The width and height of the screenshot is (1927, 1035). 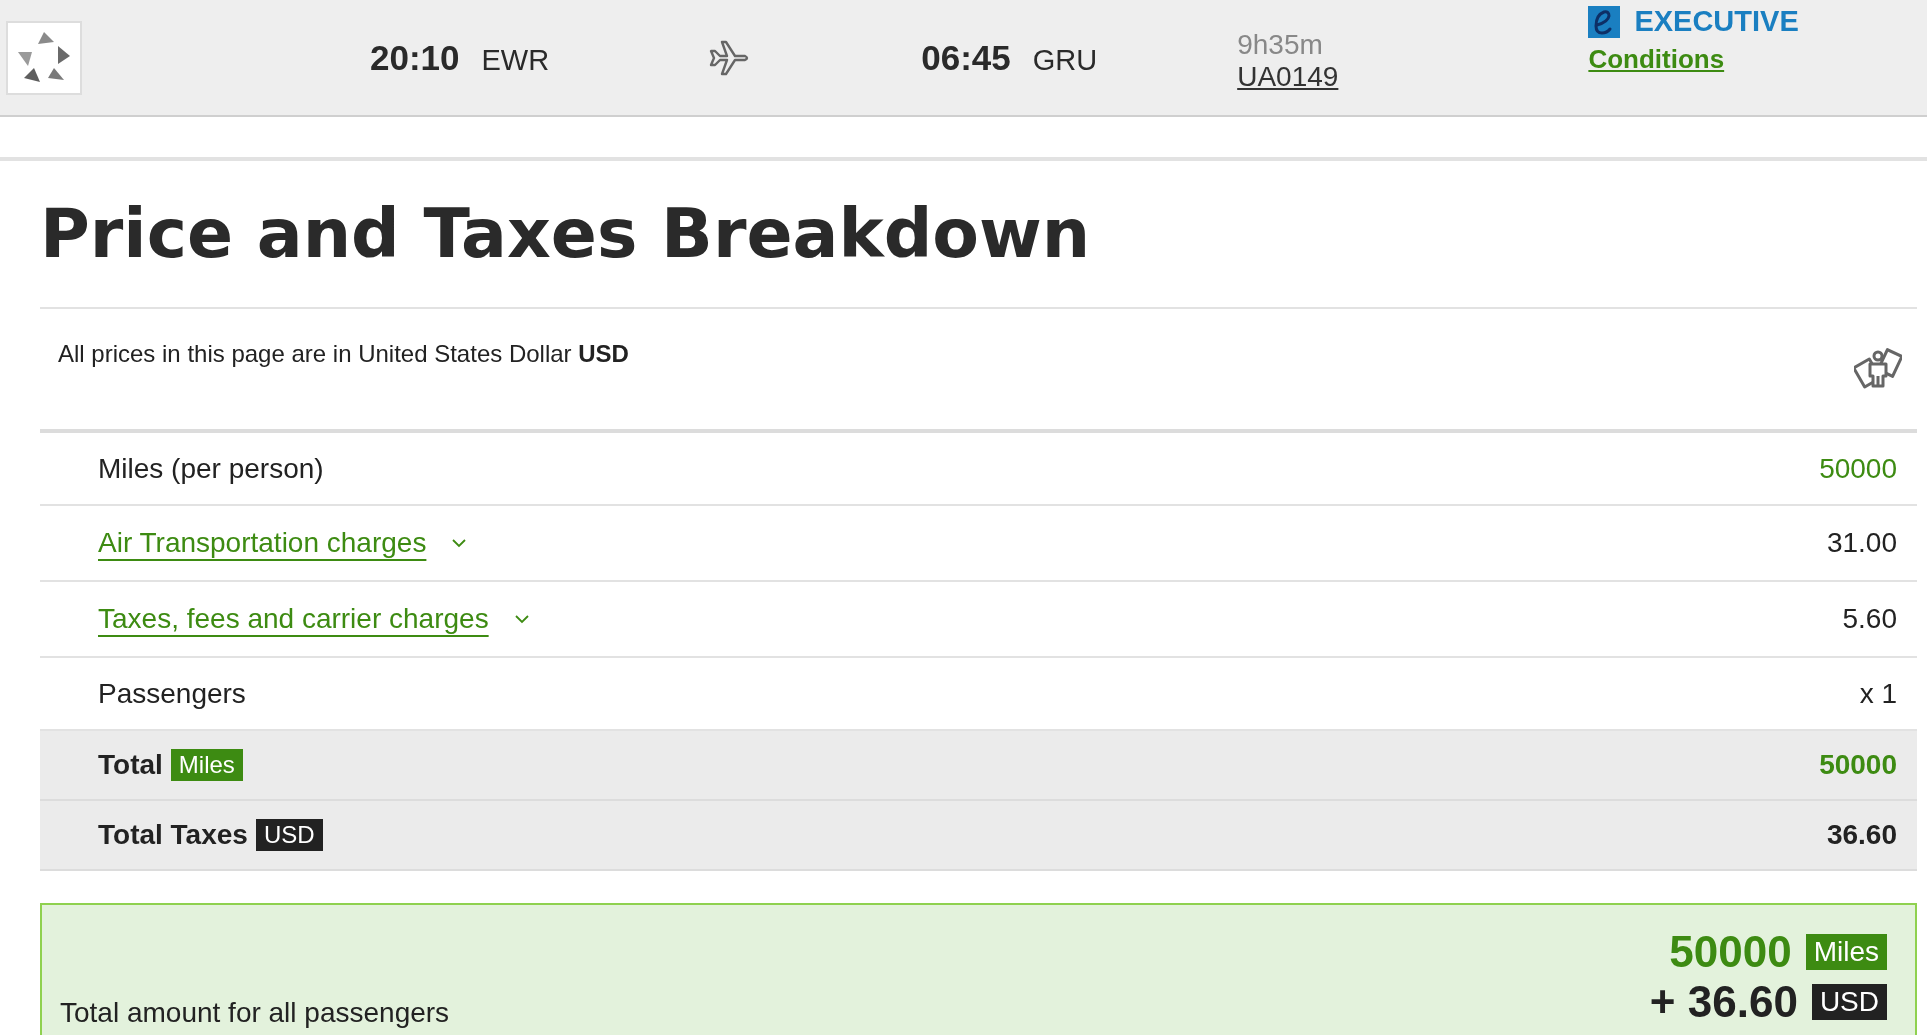 I want to click on departure-time: 20:10, so click(x=415, y=57).